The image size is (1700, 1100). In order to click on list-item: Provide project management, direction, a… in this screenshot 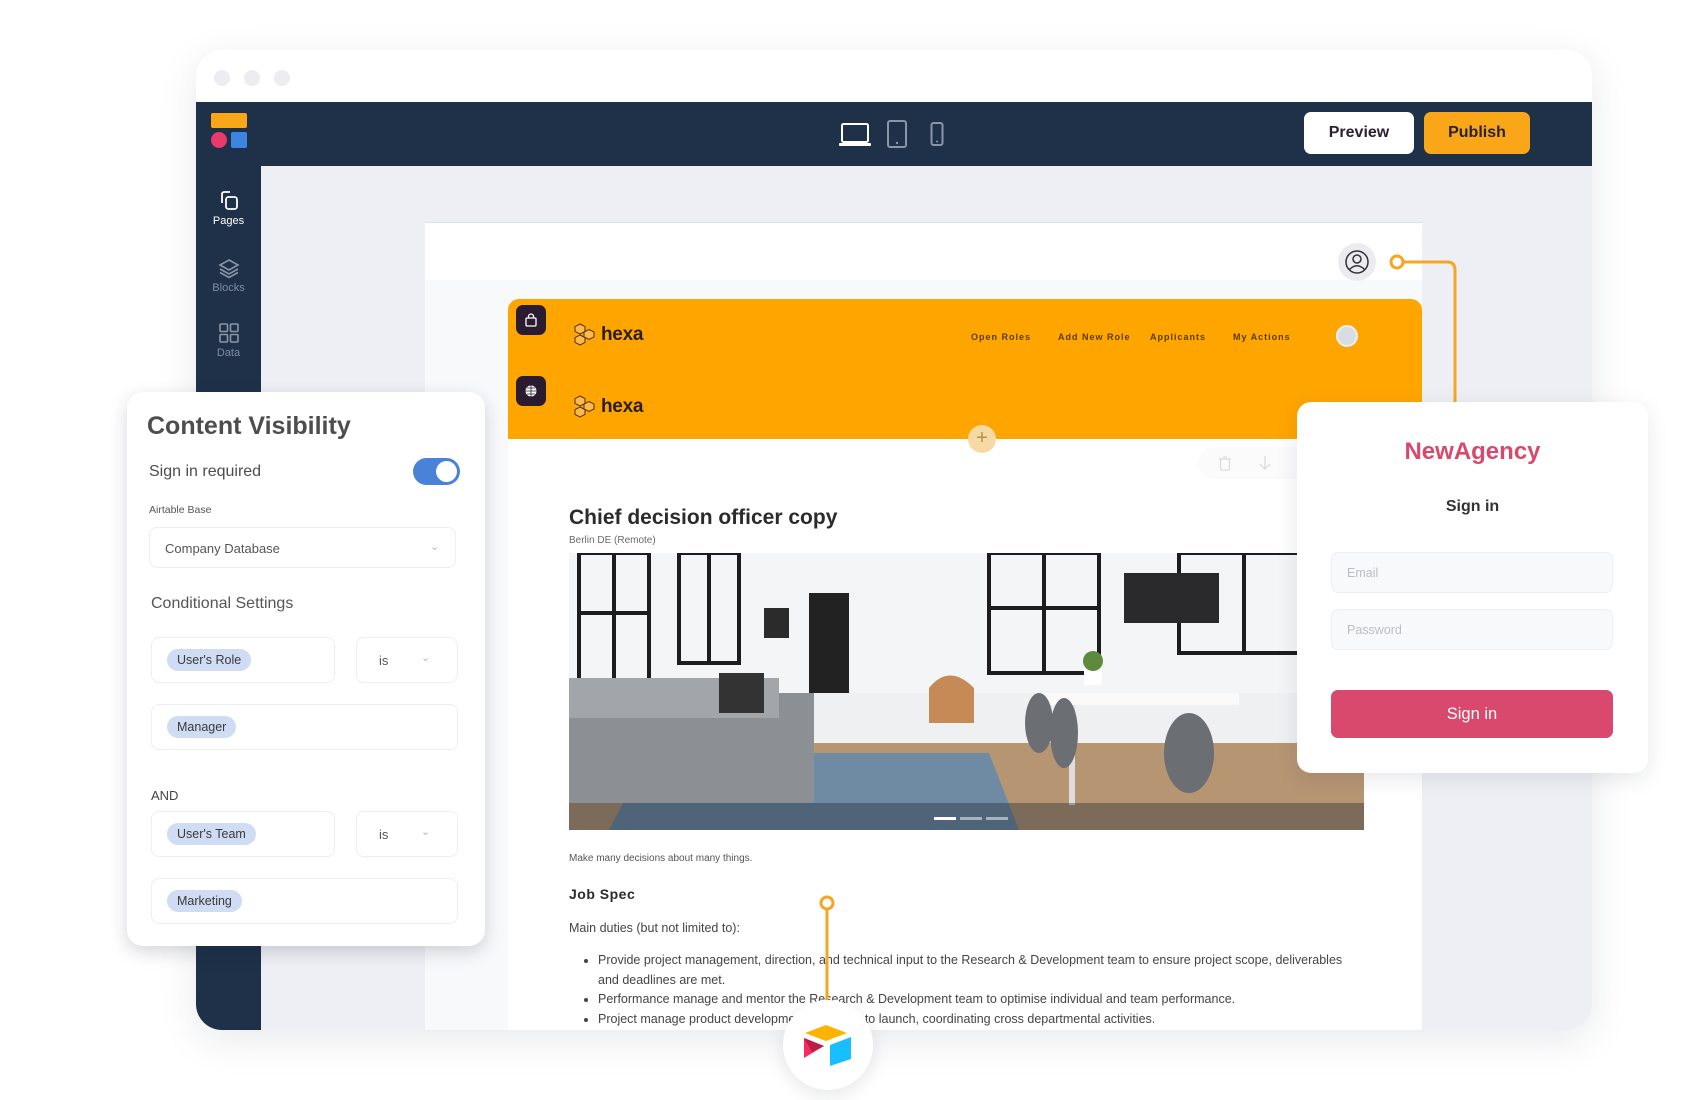, I will do `click(973, 970)`.